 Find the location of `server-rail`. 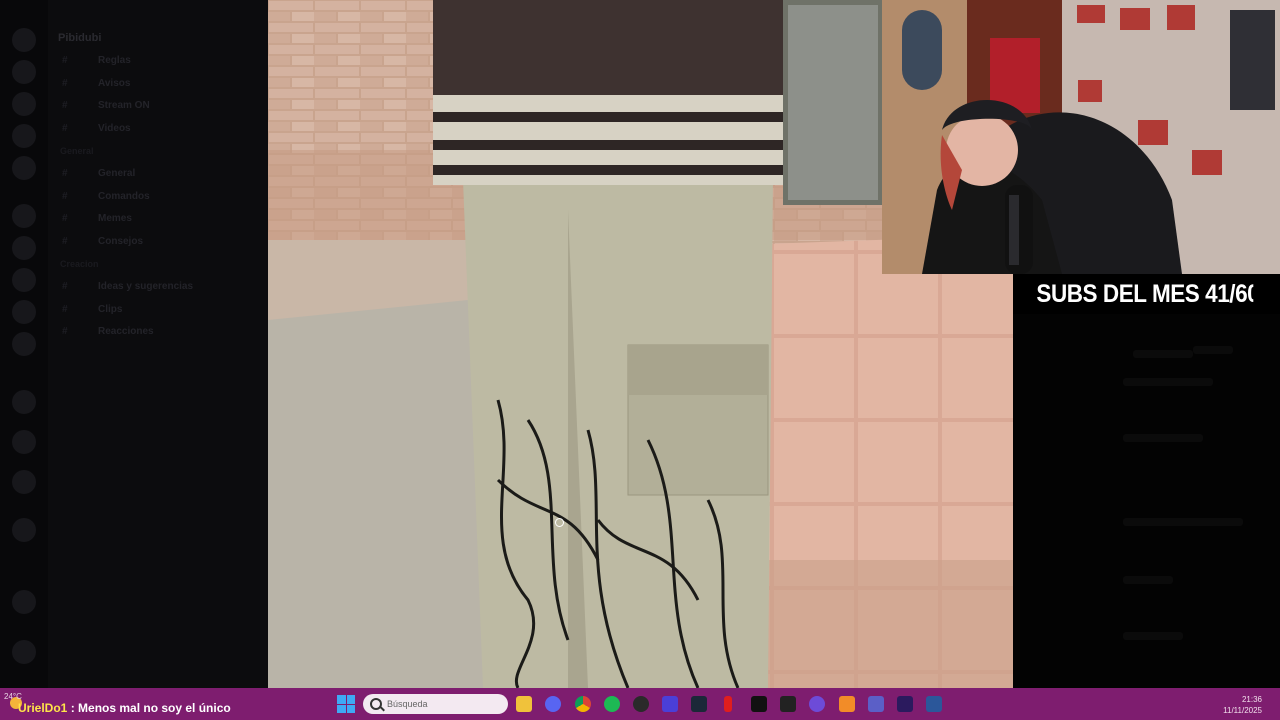

server-rail is located at coordinates (24, 344).